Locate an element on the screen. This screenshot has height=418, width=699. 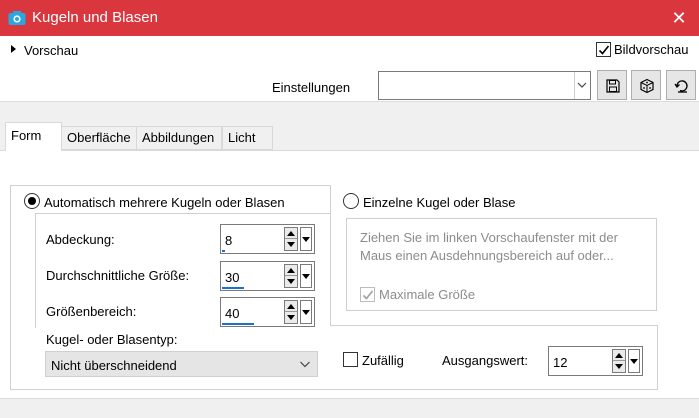
group-frame-left is located at coordinates (10, 287).